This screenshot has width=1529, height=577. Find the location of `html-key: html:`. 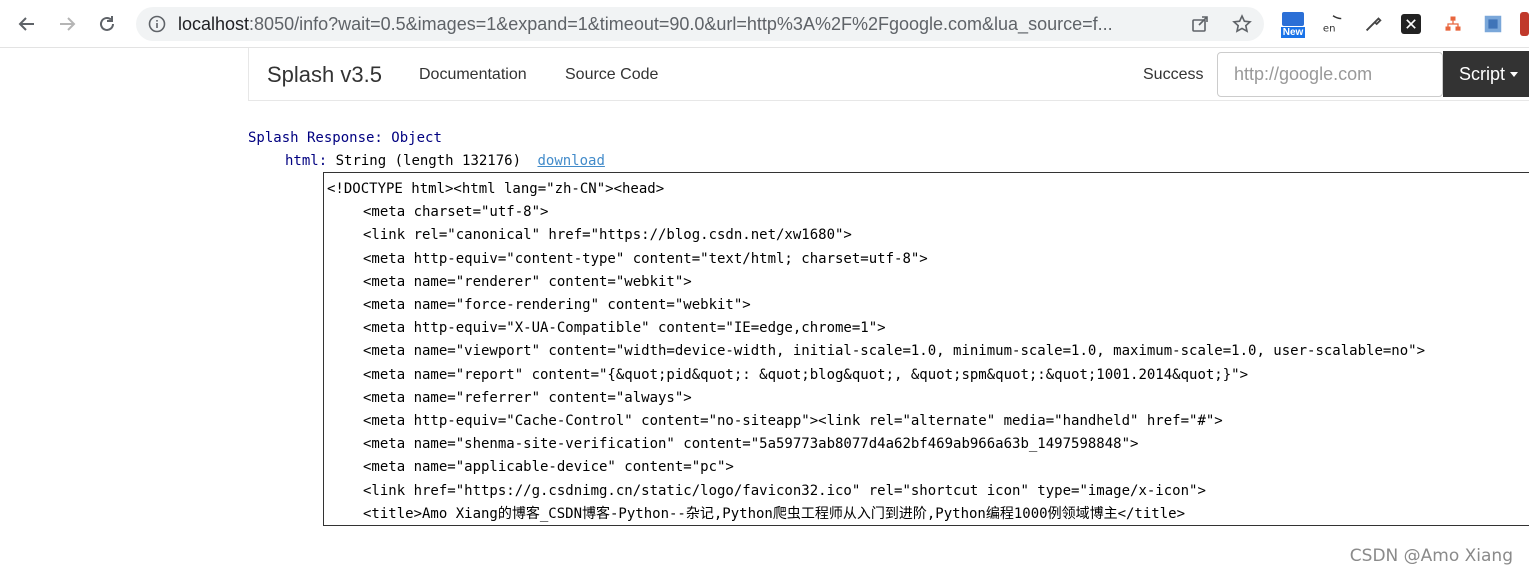

html-key: html: is located at coordinates (306, 161).